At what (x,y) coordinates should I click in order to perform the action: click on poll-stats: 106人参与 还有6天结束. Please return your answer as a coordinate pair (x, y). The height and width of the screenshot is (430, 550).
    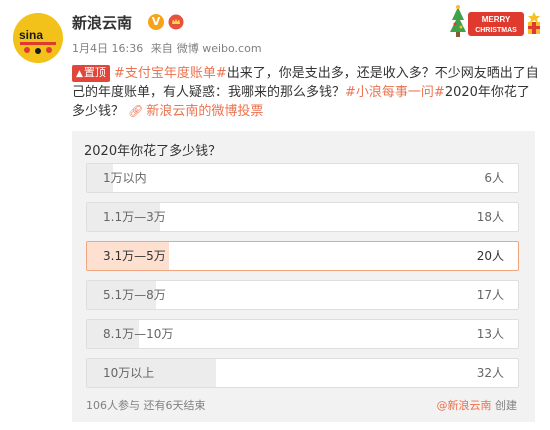
    Looking at the image, I should click on (146, 405).